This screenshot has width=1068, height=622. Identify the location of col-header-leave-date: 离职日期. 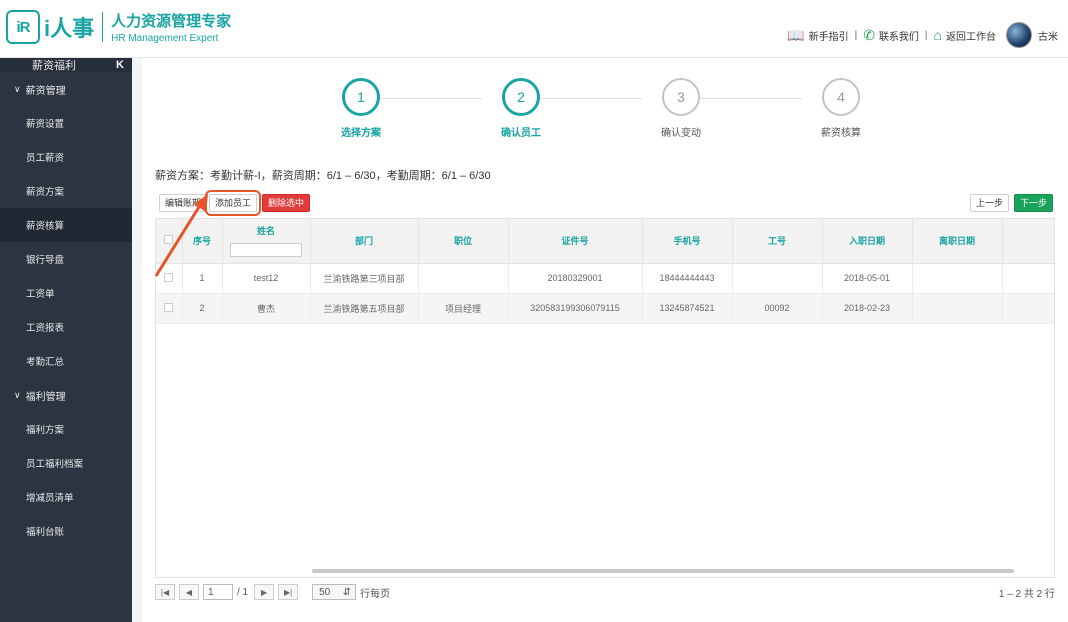
(957, 241).